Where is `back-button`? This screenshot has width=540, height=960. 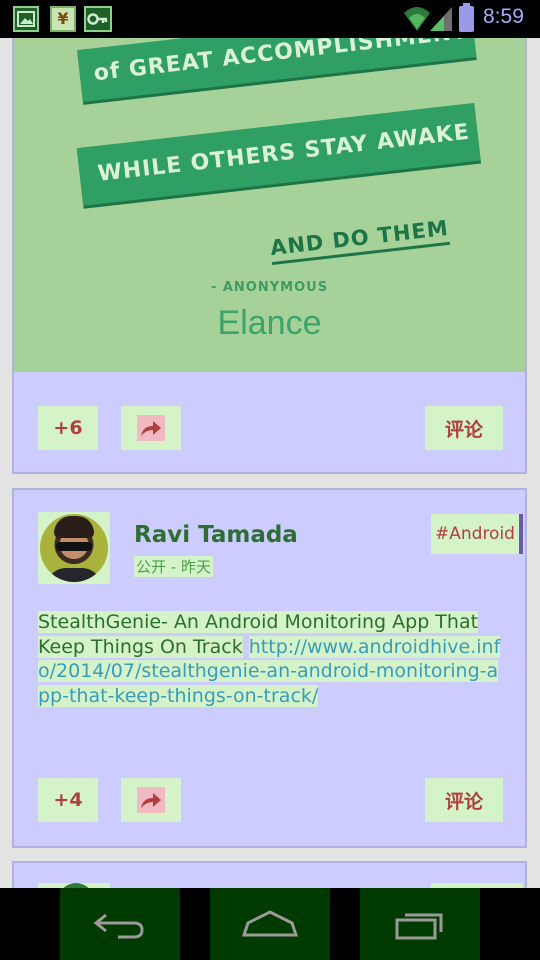 back-button is located at coordinates (120, 924).